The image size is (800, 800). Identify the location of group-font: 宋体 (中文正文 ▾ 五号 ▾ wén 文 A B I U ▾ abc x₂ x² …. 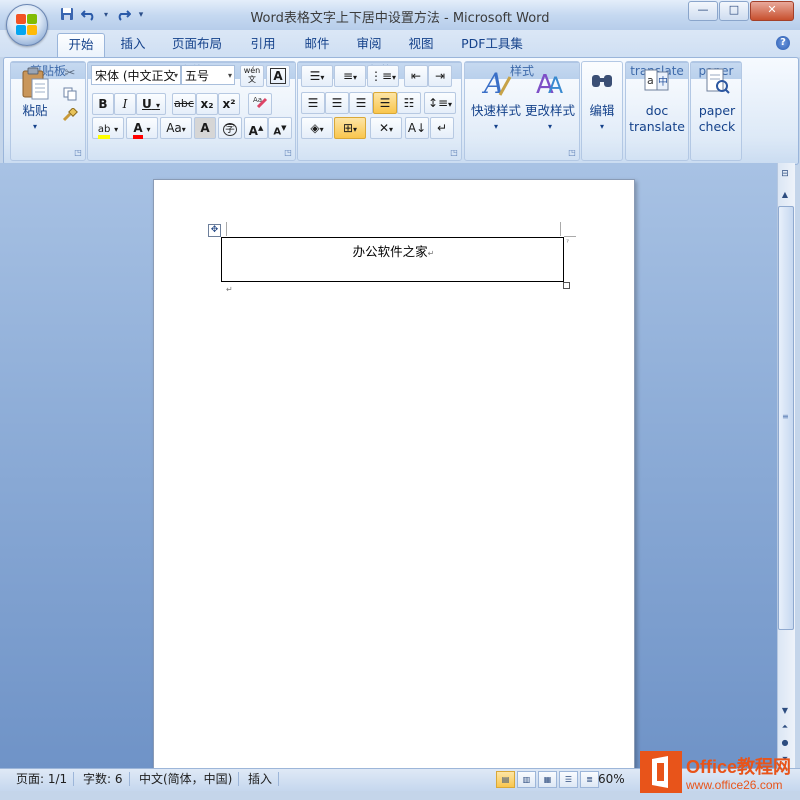
(191, 111).